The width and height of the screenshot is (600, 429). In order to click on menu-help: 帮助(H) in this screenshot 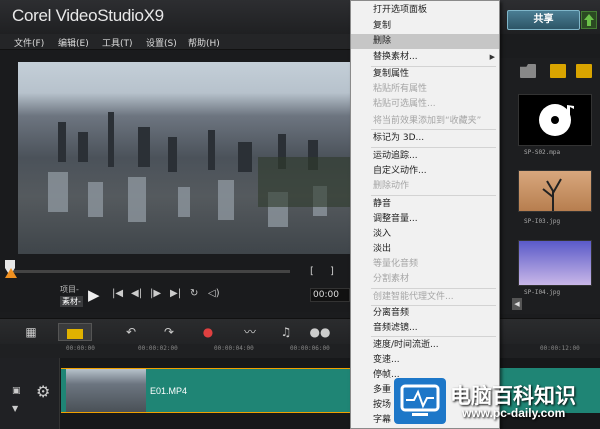, I will do `click(204, 42)`.